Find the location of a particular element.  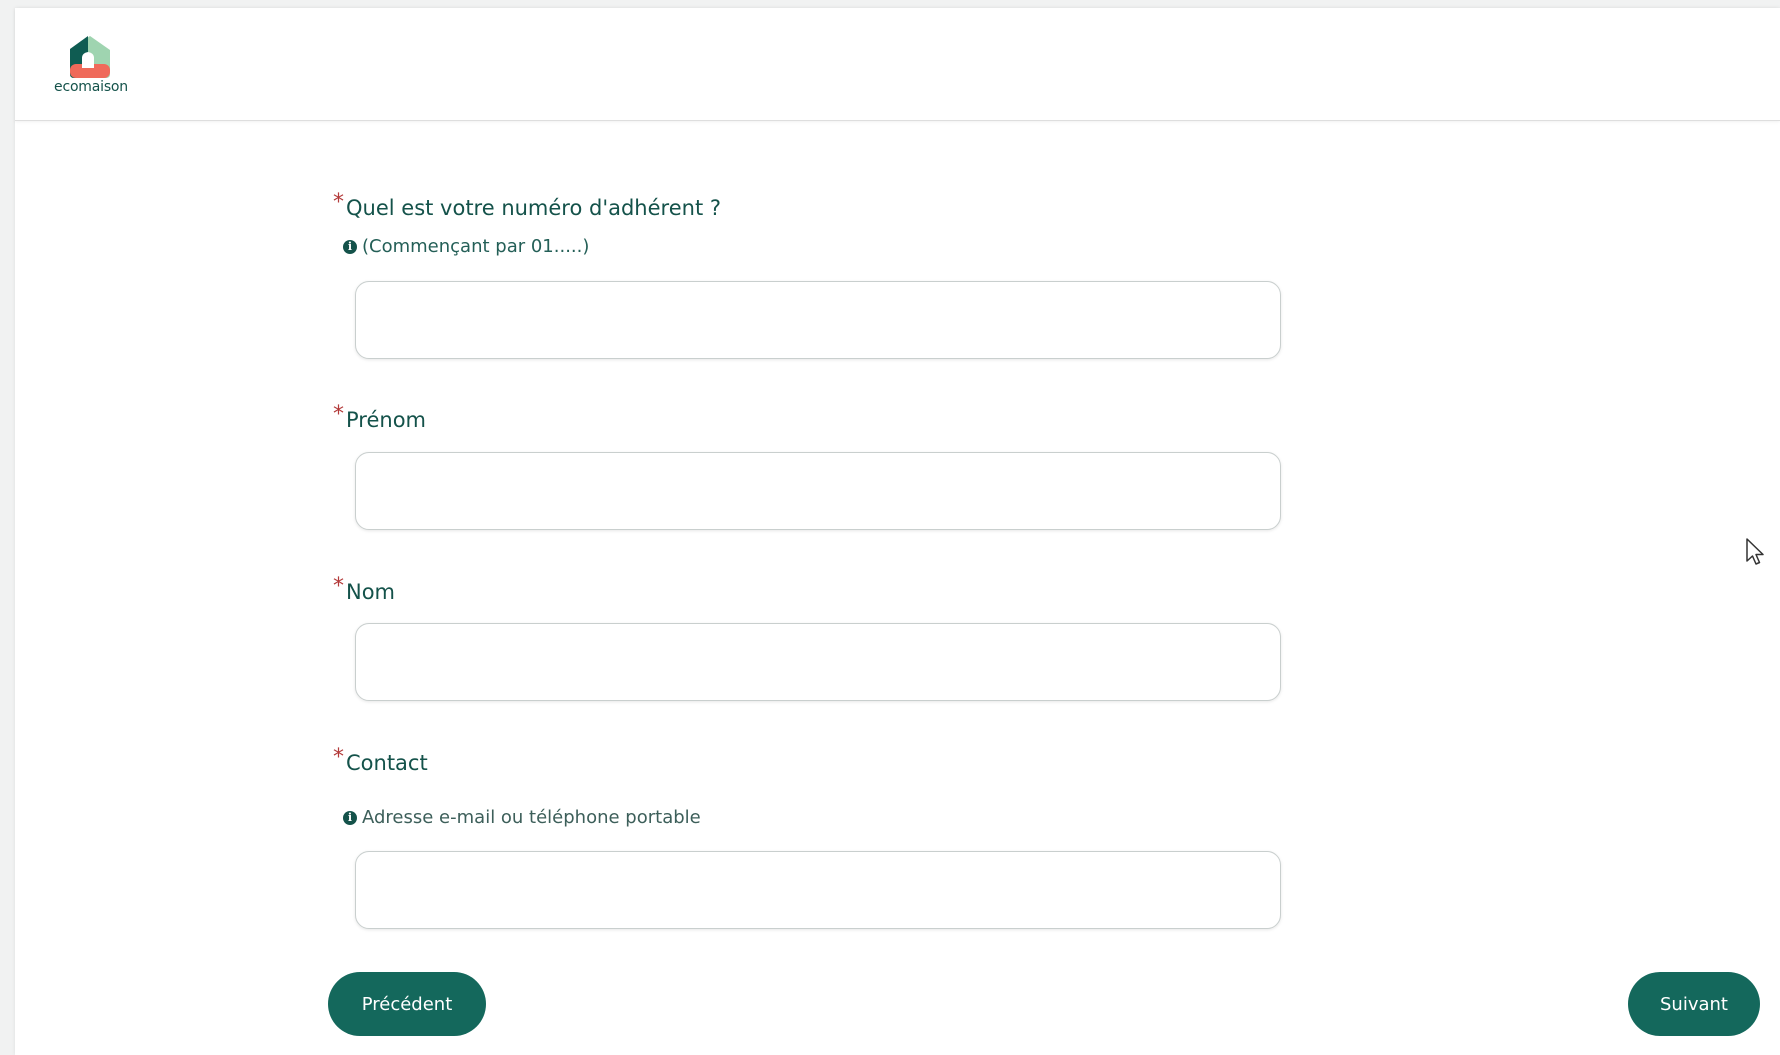

house-logo-icon is located at coordinates (90, 57).